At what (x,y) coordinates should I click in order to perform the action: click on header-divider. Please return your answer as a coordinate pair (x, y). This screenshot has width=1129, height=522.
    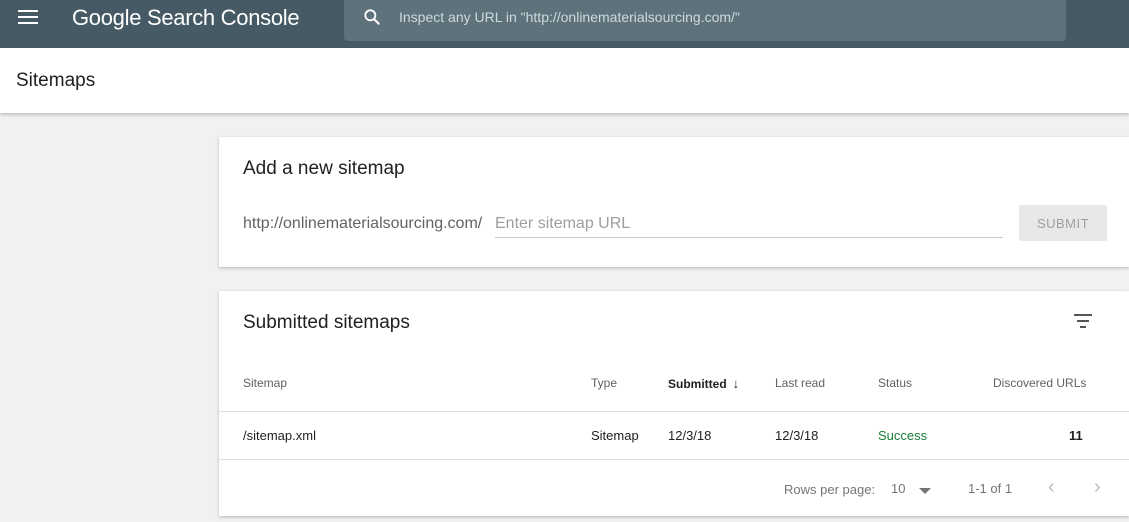
    Looking at the image, I should click on (674, 411).